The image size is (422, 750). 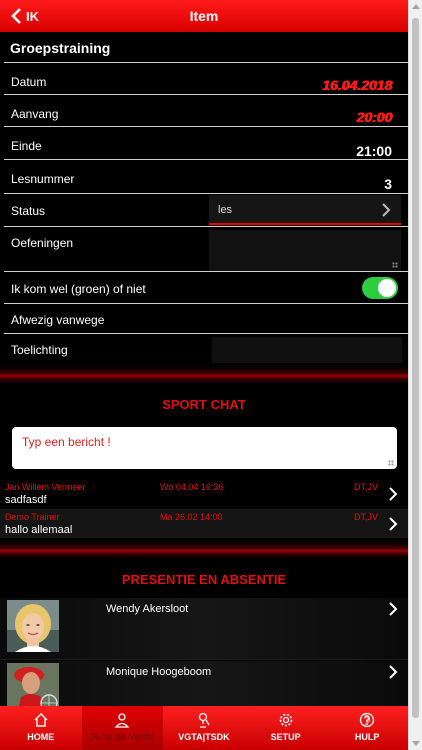 What do you see at coordinates (416, 6) in the screenshot?
I see `scroll-up-arrow` at bounding box center [416, 6].